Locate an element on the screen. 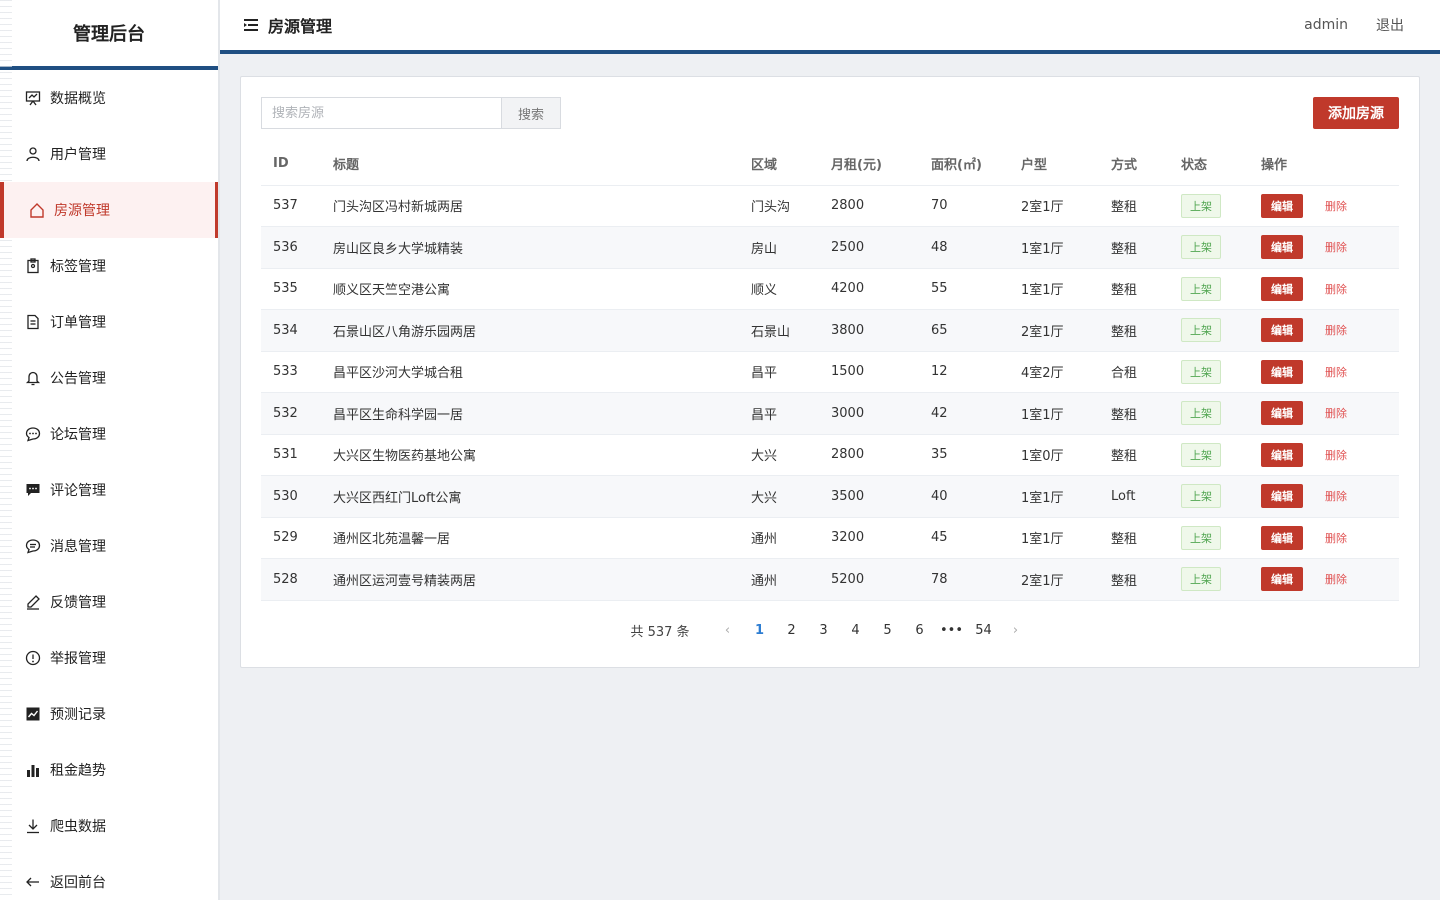  cell-title: 大兴区生物医药基地公寓 is located at coordinates (530, 455).